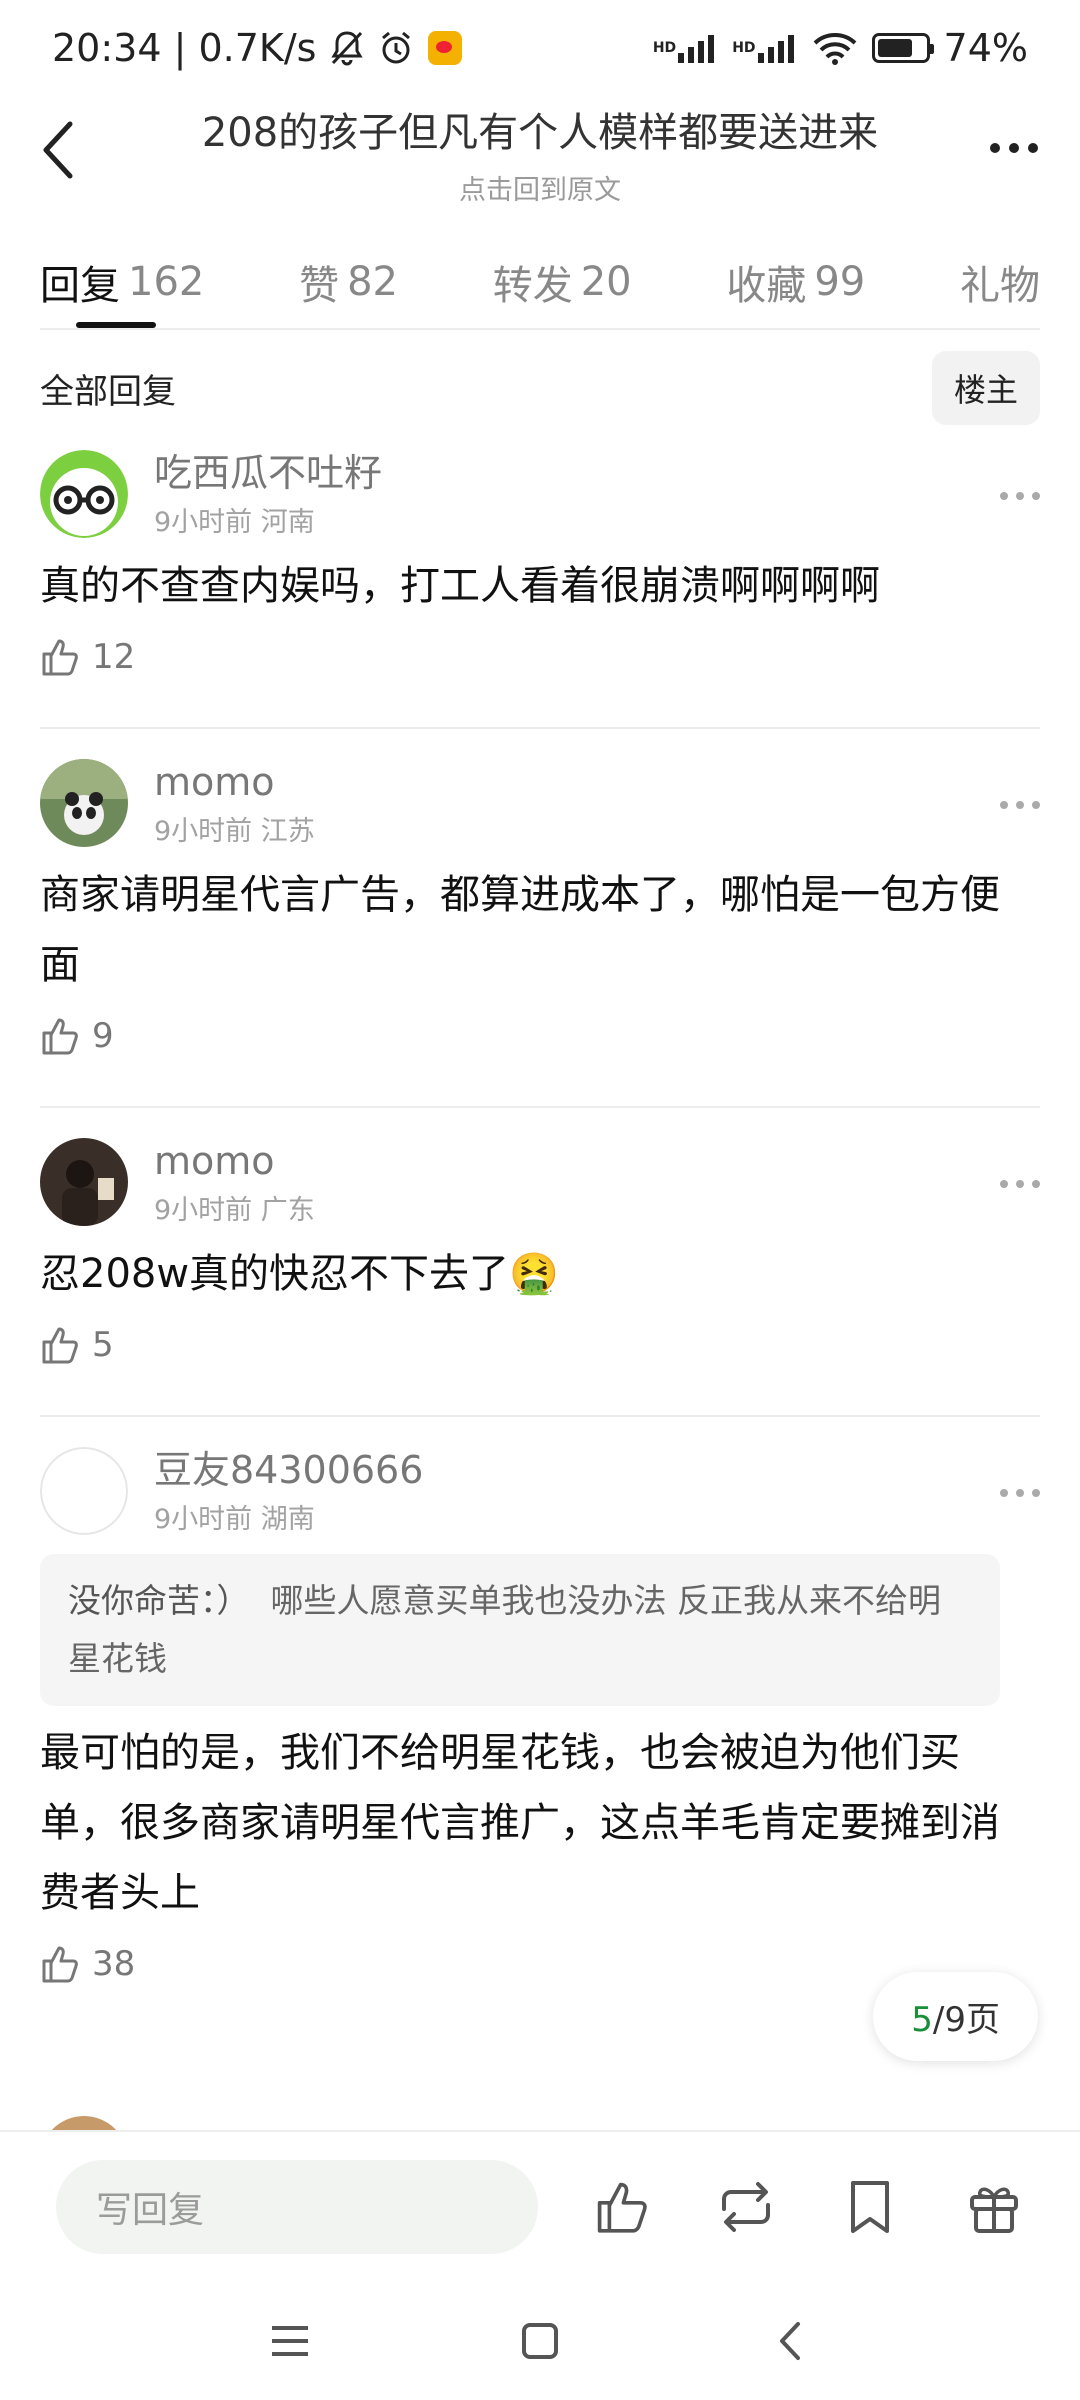  What do you see at coordinates (203, 522) in the screenshot?
I see `comment-time: 9小时前` at bounding box center [203, 522].